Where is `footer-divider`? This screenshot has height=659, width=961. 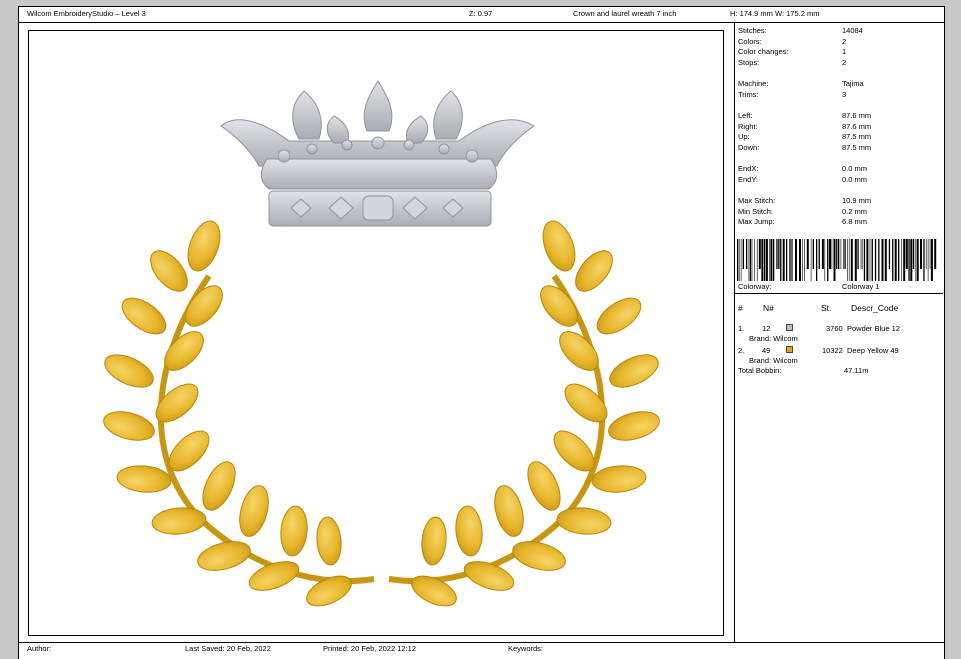
footer-divider is located at coordinates (481, 642).